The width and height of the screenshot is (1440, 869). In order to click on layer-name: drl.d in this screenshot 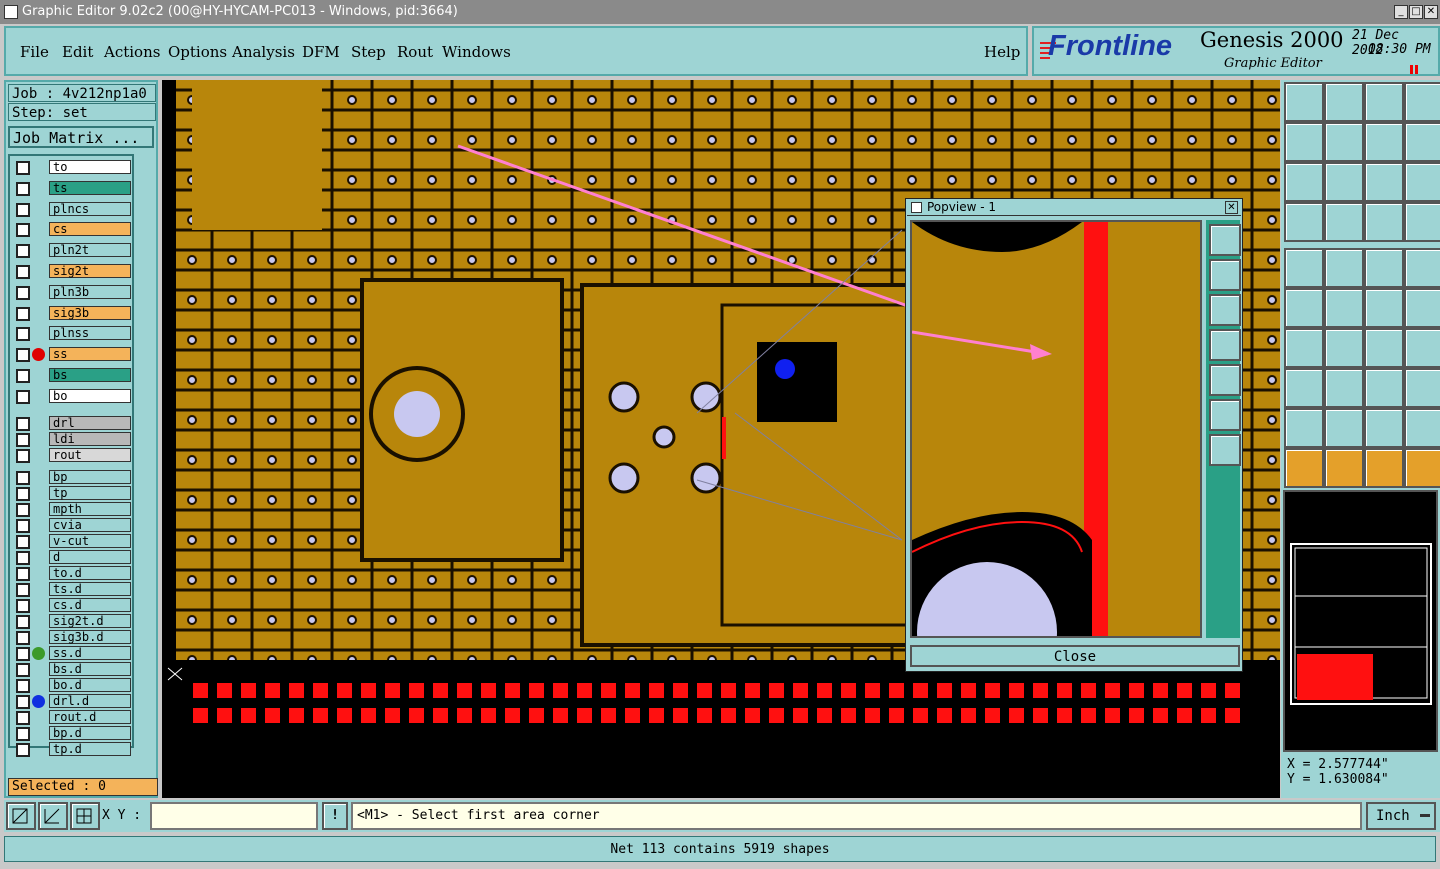, I will do `click(90, 700)`.